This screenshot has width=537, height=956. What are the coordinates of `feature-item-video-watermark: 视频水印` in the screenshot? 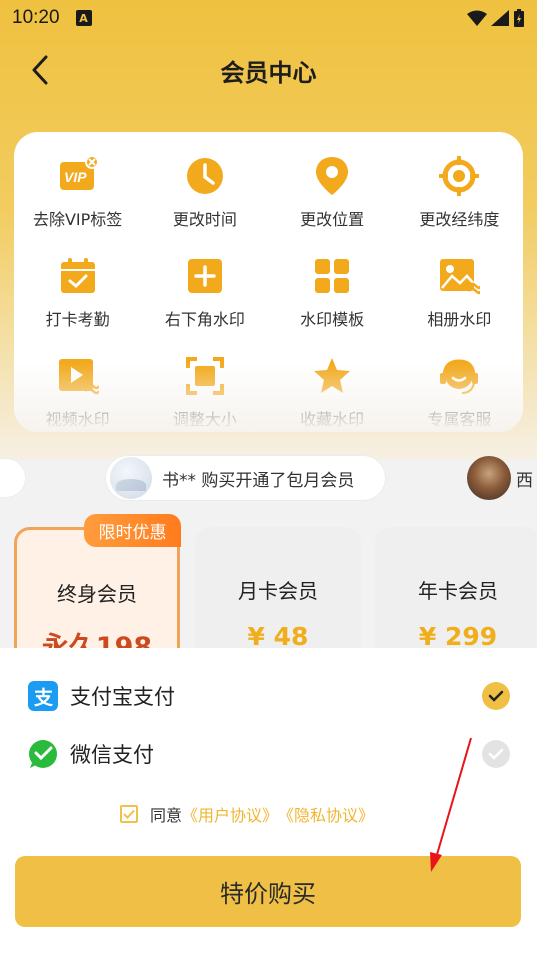 It's located at (77, 392).